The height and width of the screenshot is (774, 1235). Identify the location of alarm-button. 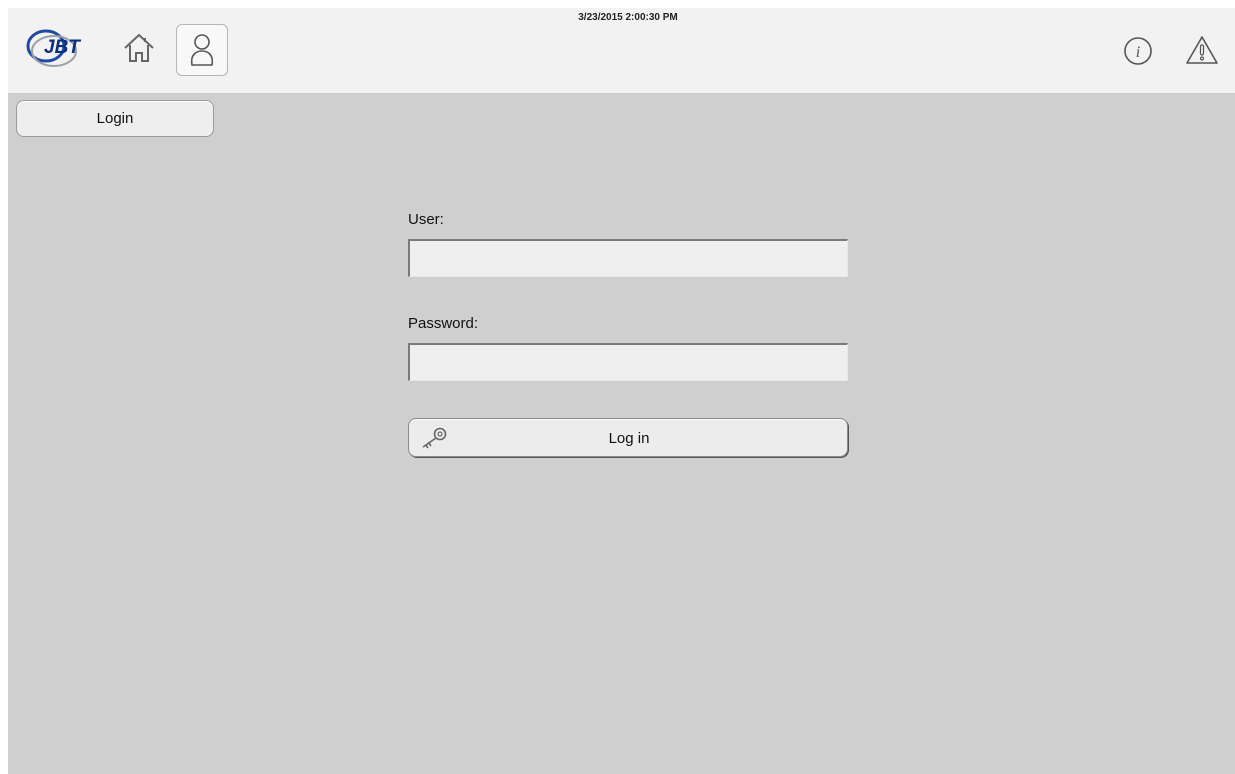
(1202, 50).